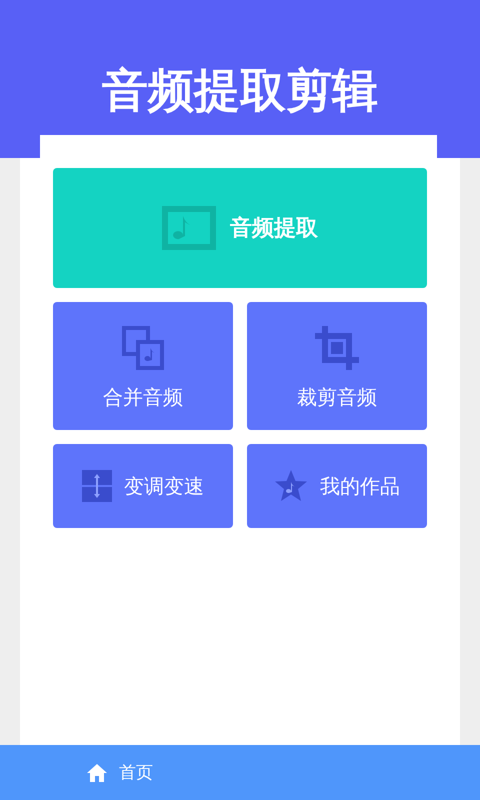 This screenshot has height=800, width=480. What do you see at coordinates (143, 486) in the screenshot?
I see `feature-button: 变调变速` at bounding box center [143, 486].